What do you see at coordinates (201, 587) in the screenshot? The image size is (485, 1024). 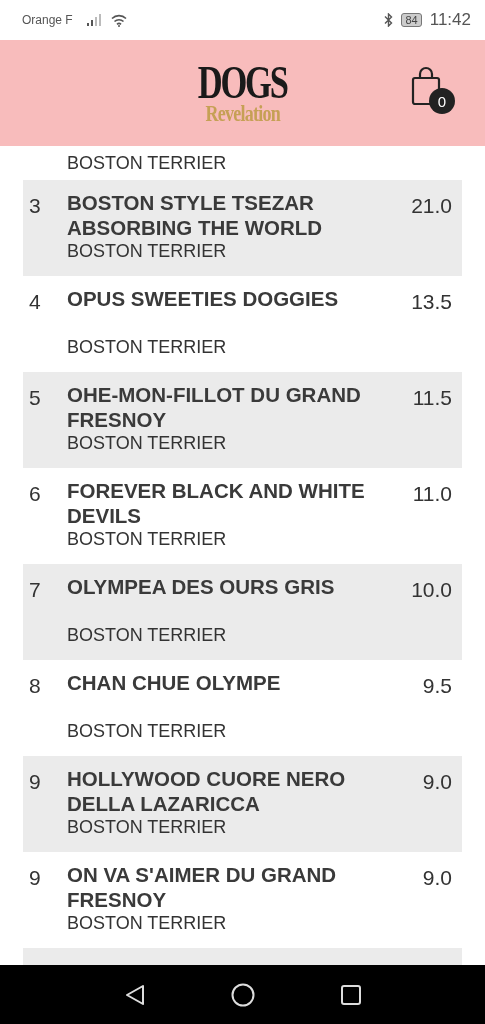 I see `dog-name: OLYMPEA DES OURS GRIS` at bounding box center [201, 587].